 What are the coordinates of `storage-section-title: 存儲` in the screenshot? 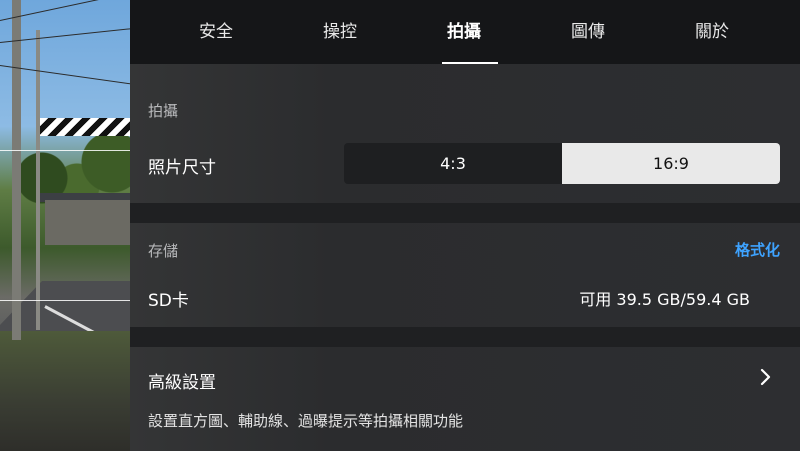 It's located at (163, 251).